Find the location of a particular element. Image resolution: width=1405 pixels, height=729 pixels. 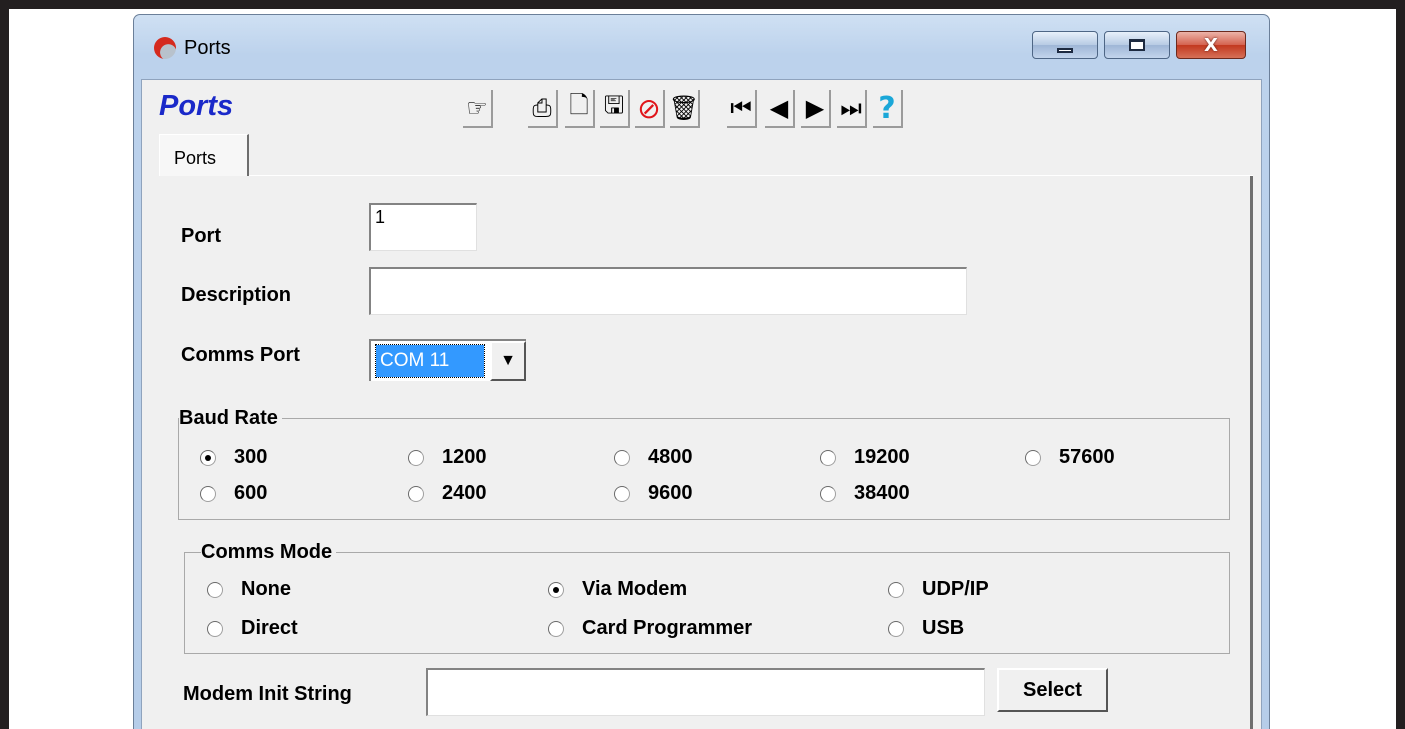

mode-udp-ip-radio: UDP/IP is located at coordinates (938, 589).